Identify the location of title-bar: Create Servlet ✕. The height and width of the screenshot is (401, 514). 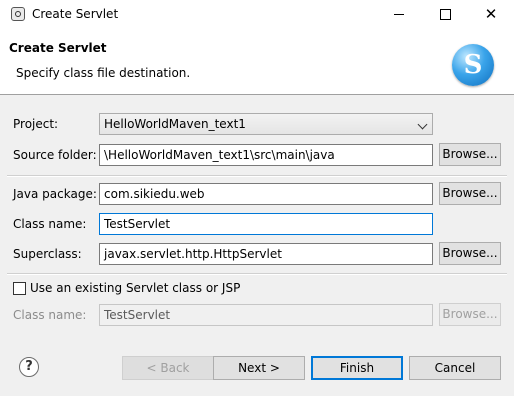
(257, 15).